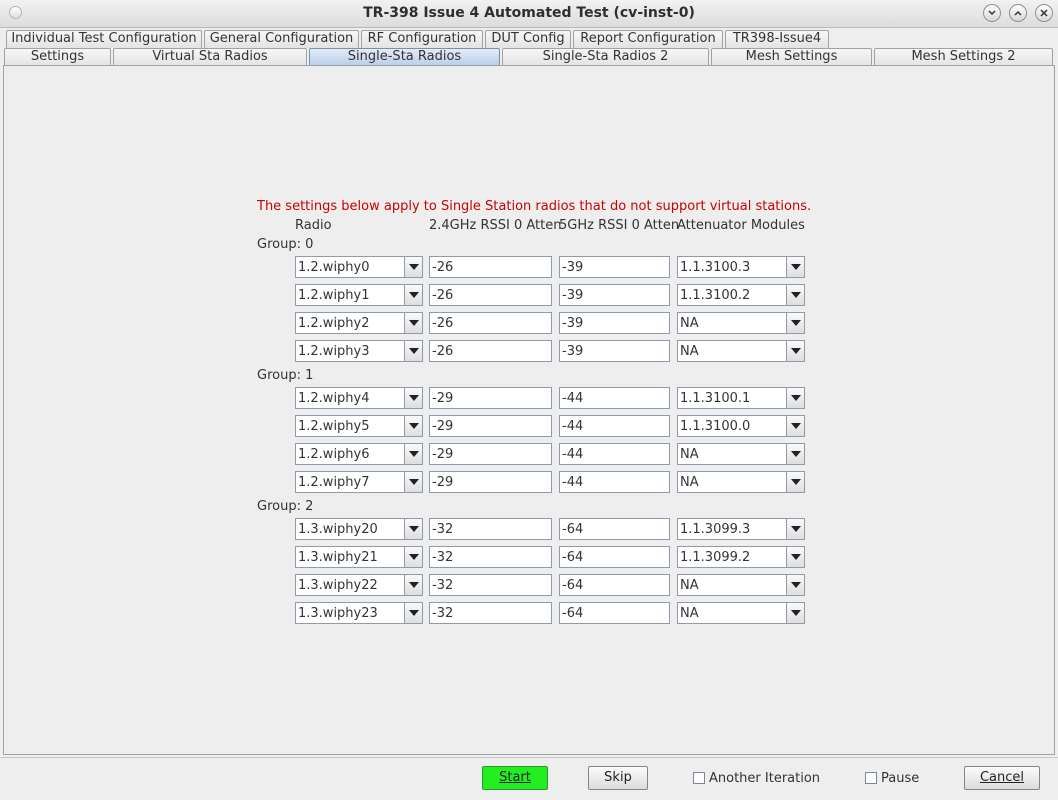 The image size is (1058, 800). I want to click on attenuator-select: 1.1.3100.1, so click(741, 398).